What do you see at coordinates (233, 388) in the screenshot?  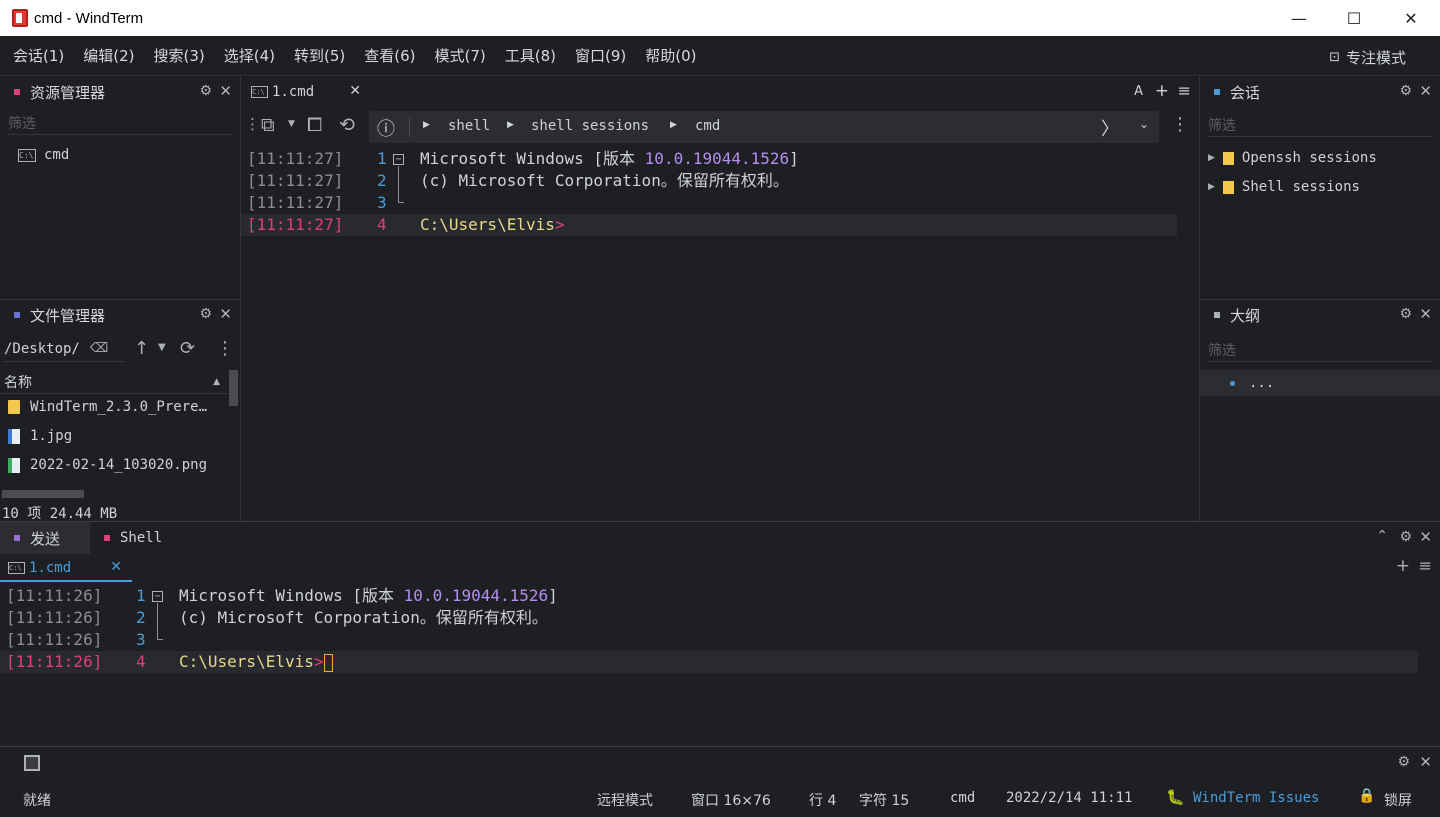 I see `vertical-scrollbar` at bounding box center [233, 388].